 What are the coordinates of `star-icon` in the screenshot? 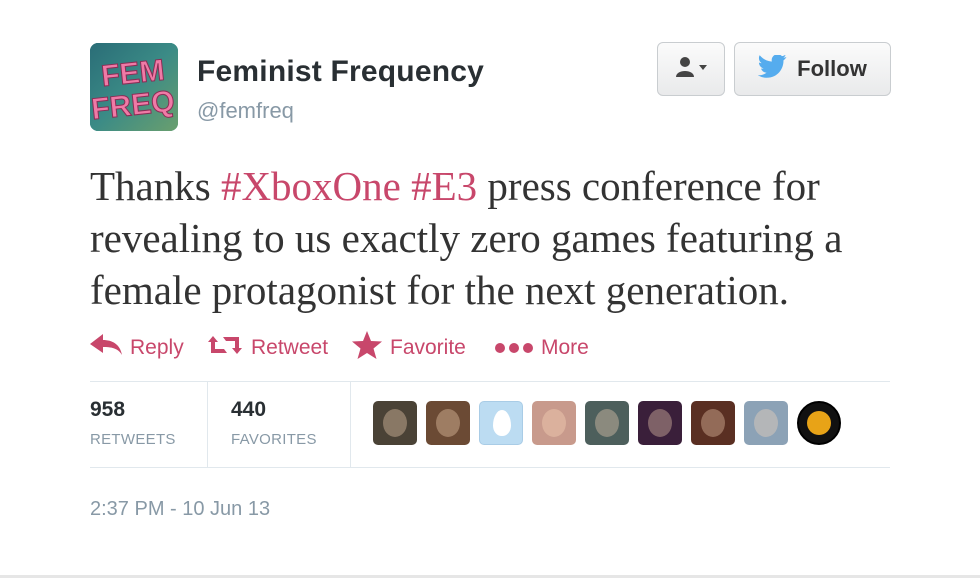 It's located at (367, 348).